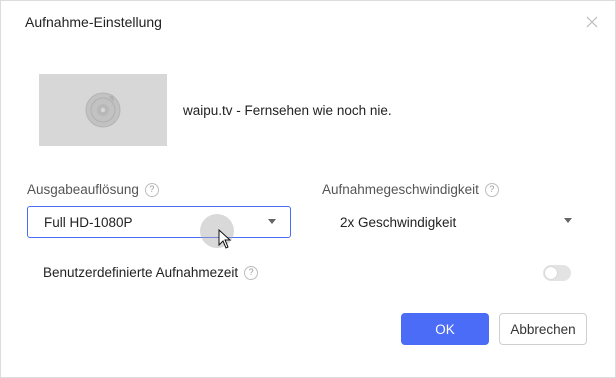 The height and width of the screenshot is (378, 616). I want to click on custom-time-toggle, so click(557, 273).